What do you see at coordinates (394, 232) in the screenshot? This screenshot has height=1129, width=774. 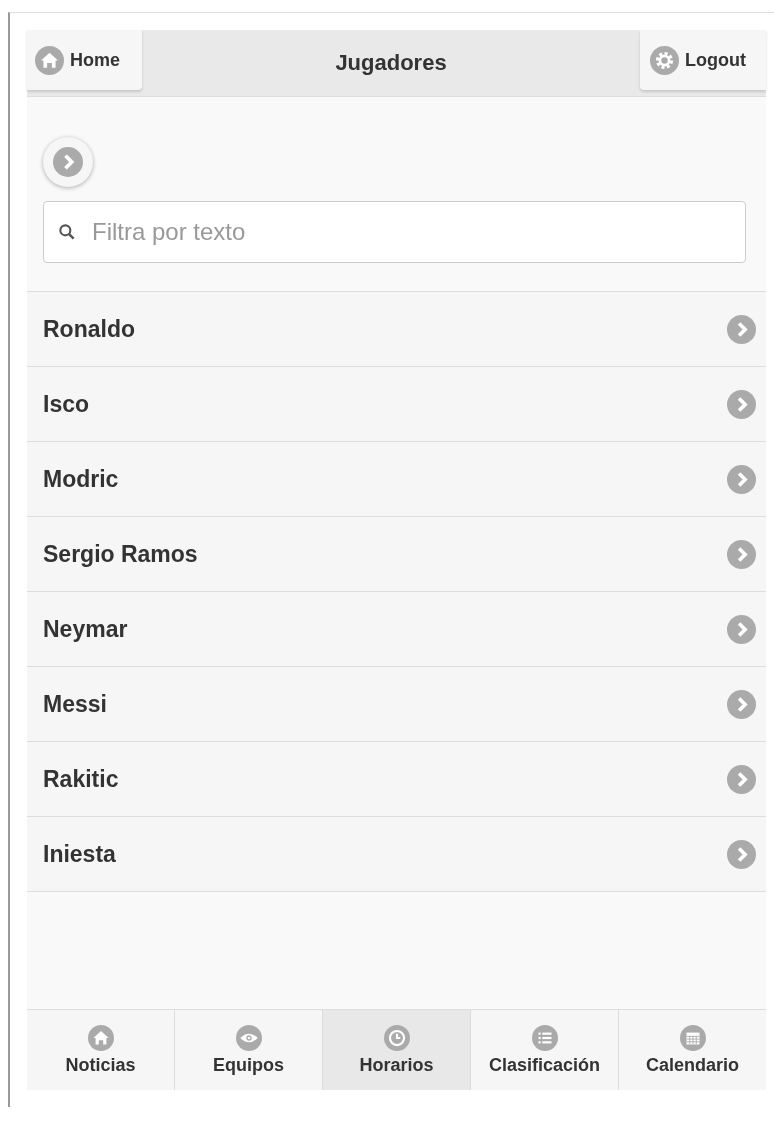 I see `search-field: Filtra por texto` at bounding box center [394, 232].